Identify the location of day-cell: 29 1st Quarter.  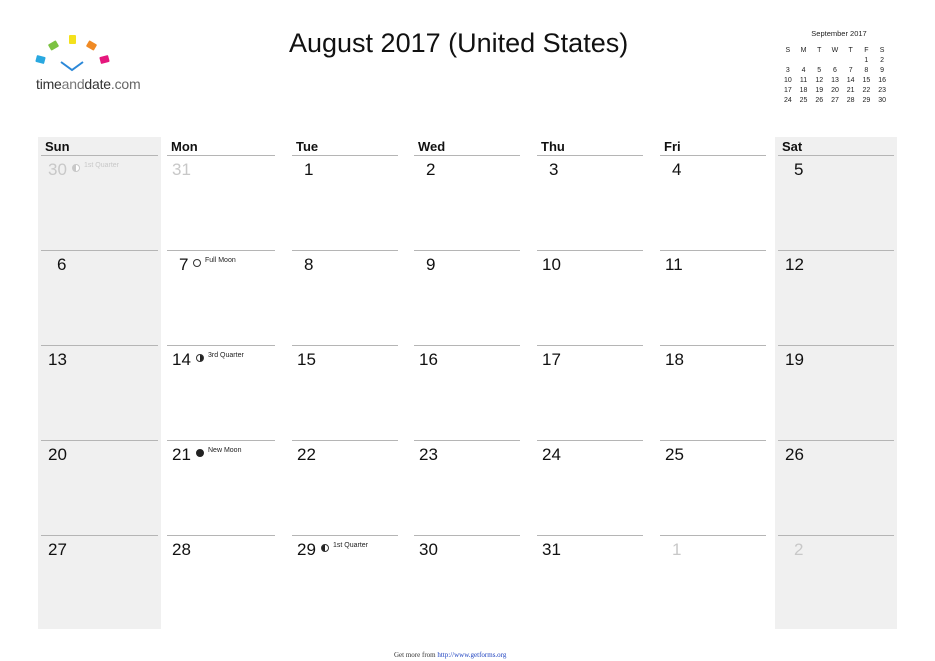
(345, 583).